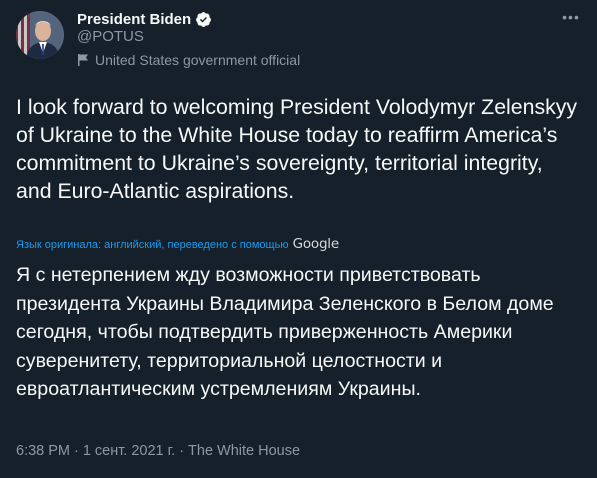 This screenshot has height=478, width=597. I want to click on government-label: United States government official, so click(188, 60).